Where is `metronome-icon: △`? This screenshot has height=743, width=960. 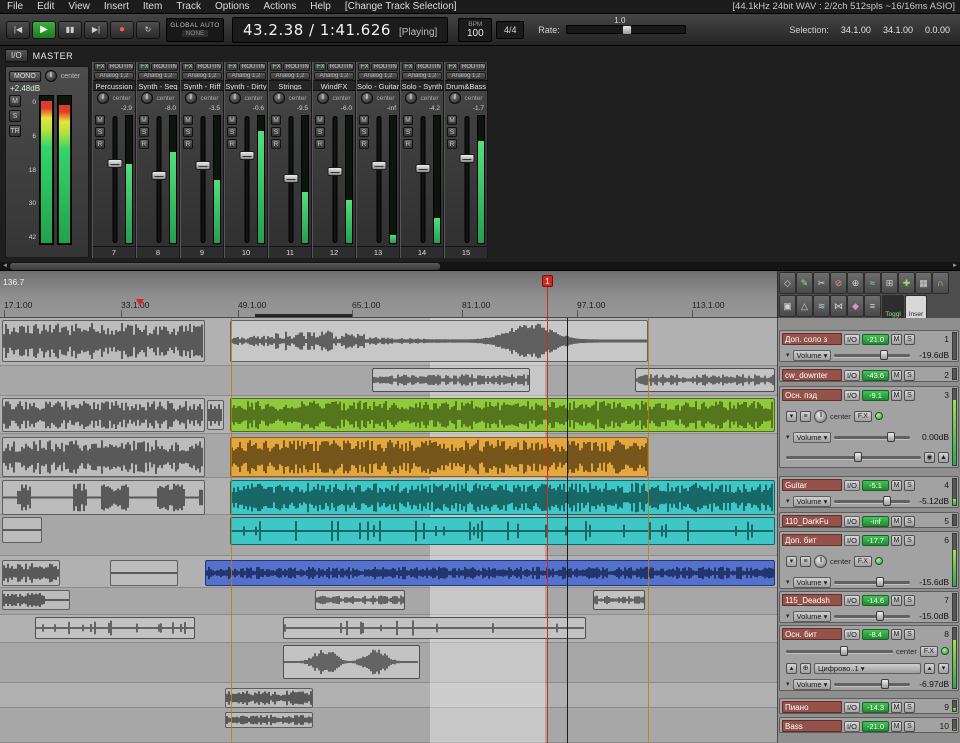
metronome-icon: △ is located at coordinates (804, 306).